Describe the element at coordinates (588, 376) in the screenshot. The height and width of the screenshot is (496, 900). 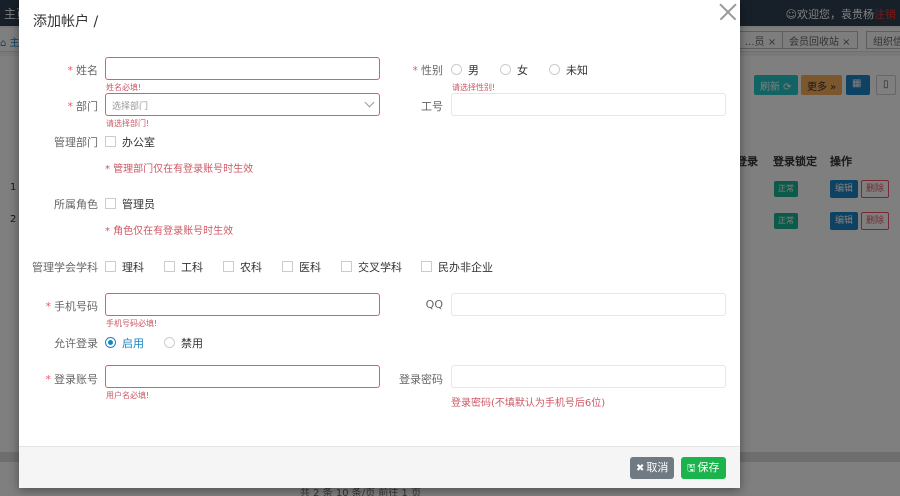
I see `password-input` at that location.